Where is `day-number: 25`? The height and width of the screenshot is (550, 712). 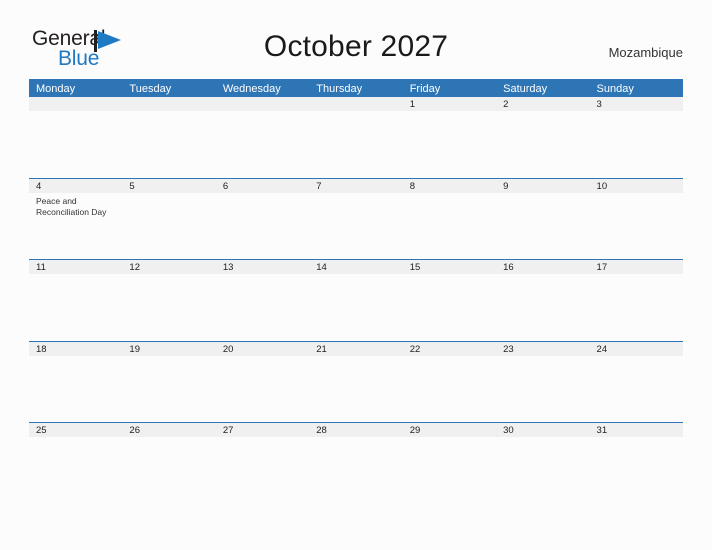
day-number: 25 is located at coordinates (76, 430).